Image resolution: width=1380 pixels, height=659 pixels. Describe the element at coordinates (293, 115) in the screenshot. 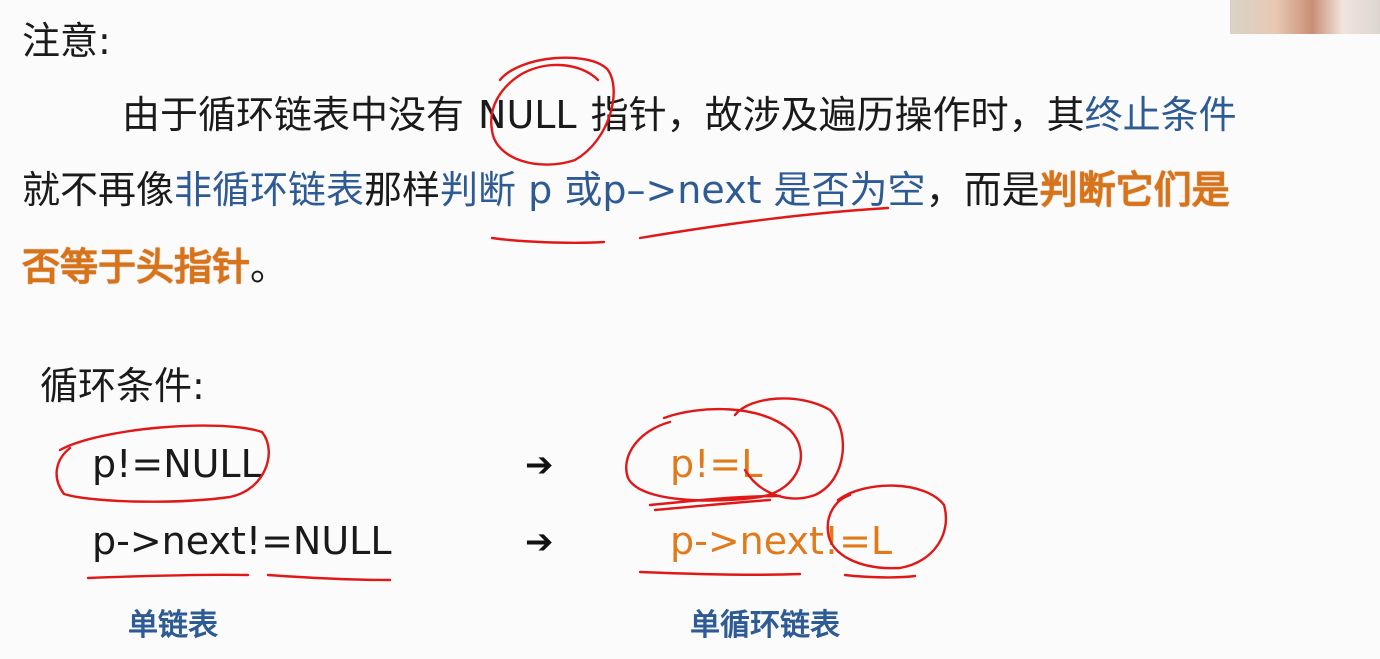

I see `para-text: 由于循环链表中没有` at that location.